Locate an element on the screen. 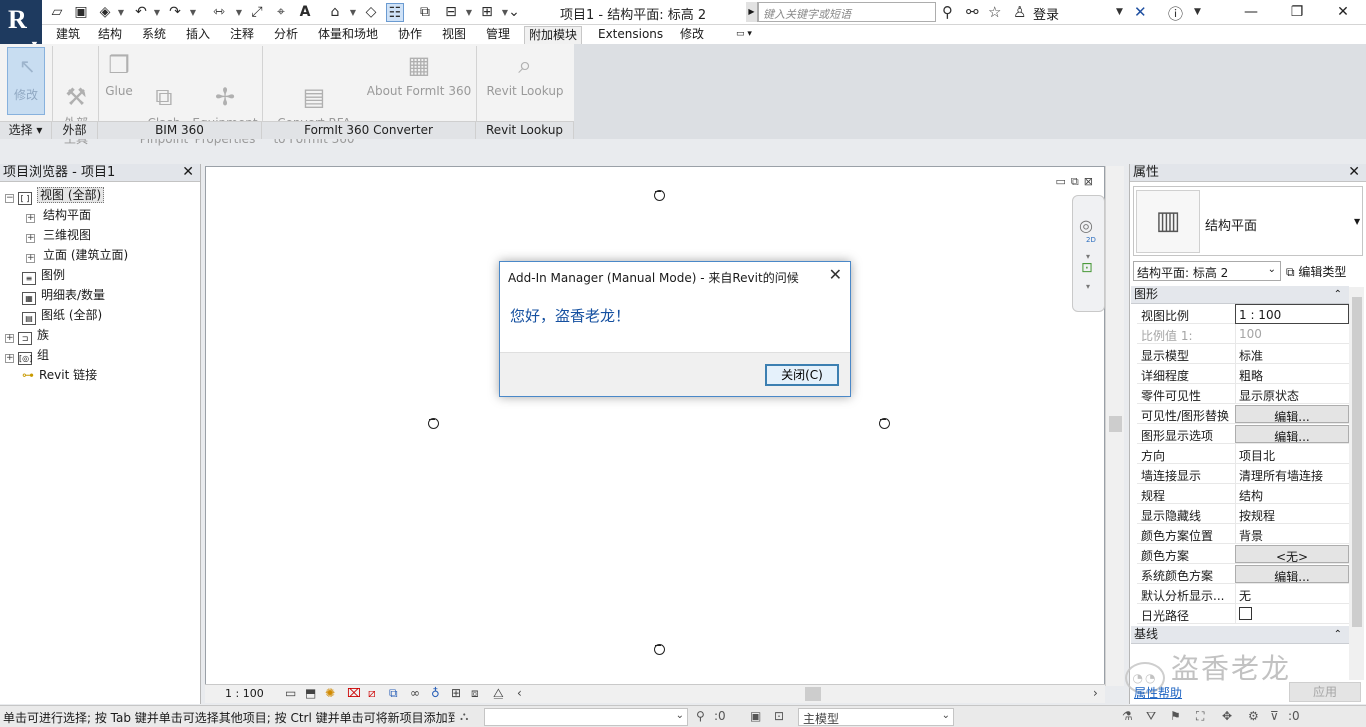 The width and height of the screenshot is (1366, 727). prop-value: 显示原状态 is located at coordinates (1292, 394).